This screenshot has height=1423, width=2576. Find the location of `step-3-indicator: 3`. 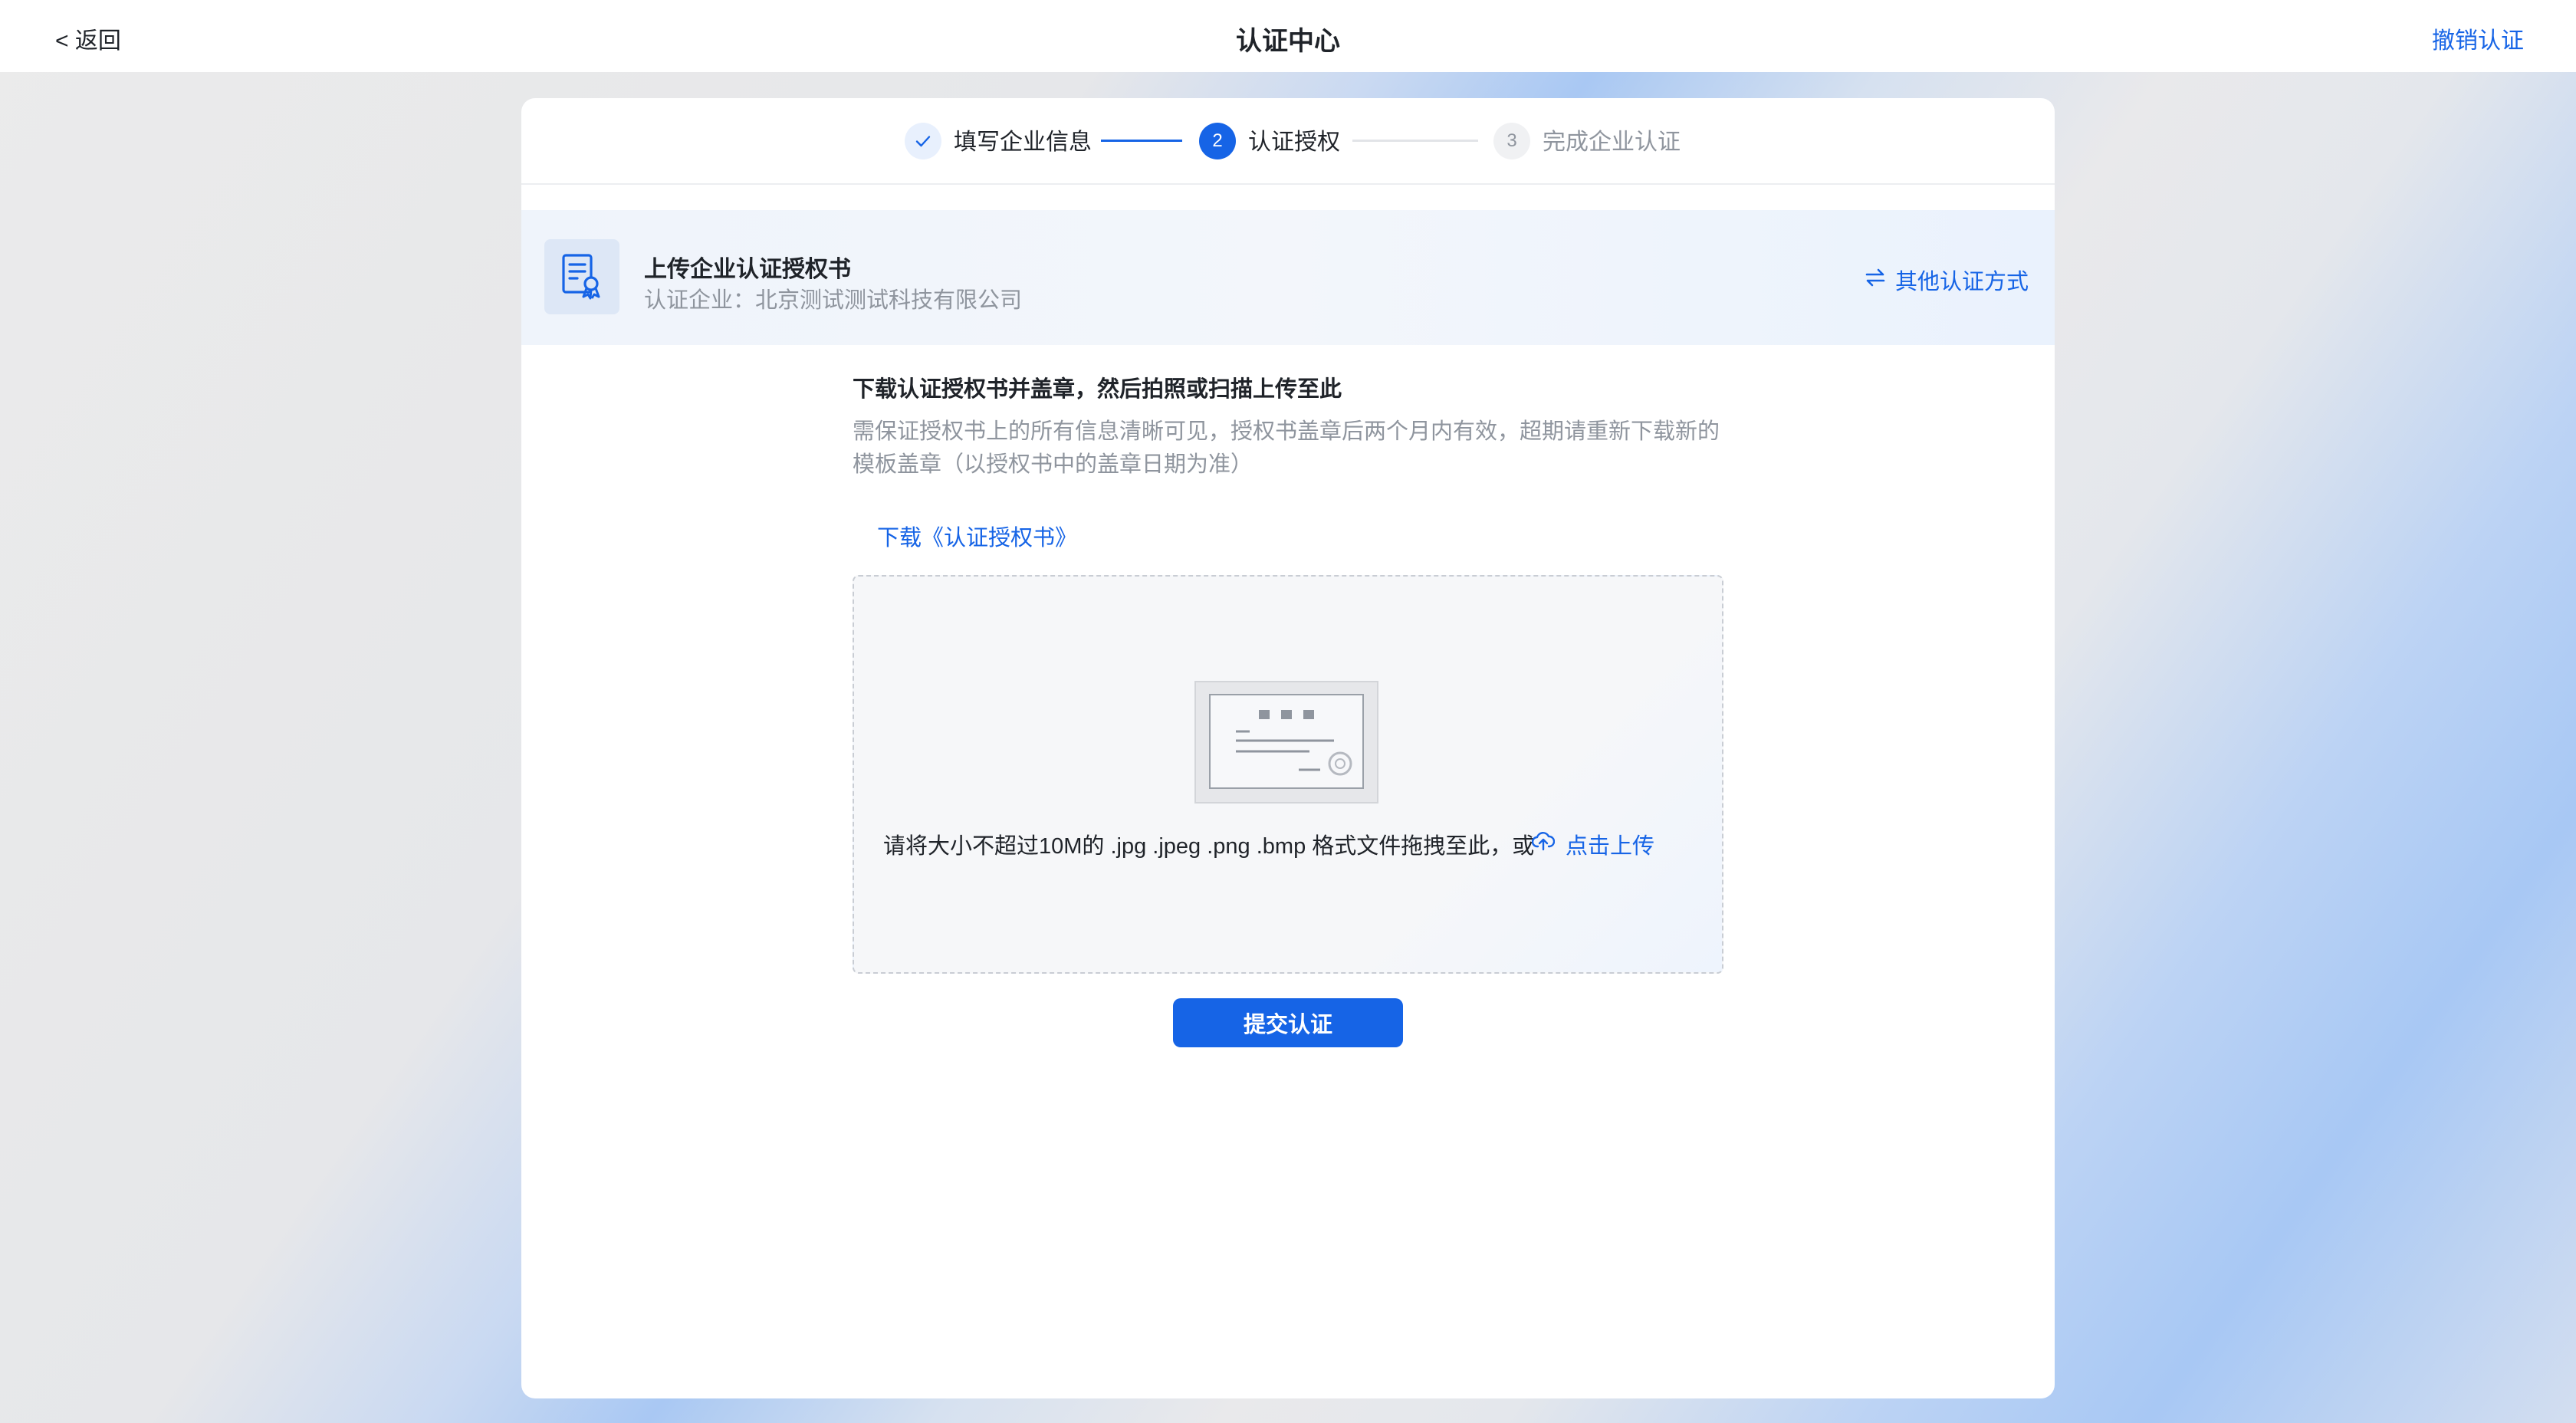

step-3-indicator: 3 is located at coordinates (1511, 141).